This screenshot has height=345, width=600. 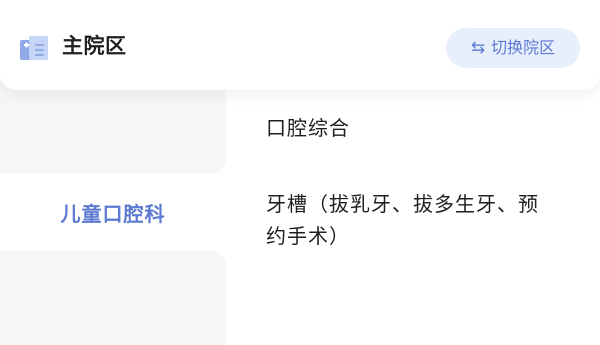 What do you see at coordinates (113, 127) in the screenshot?
I see `sidebar-spacer-top` at bounding box center [113, 127].